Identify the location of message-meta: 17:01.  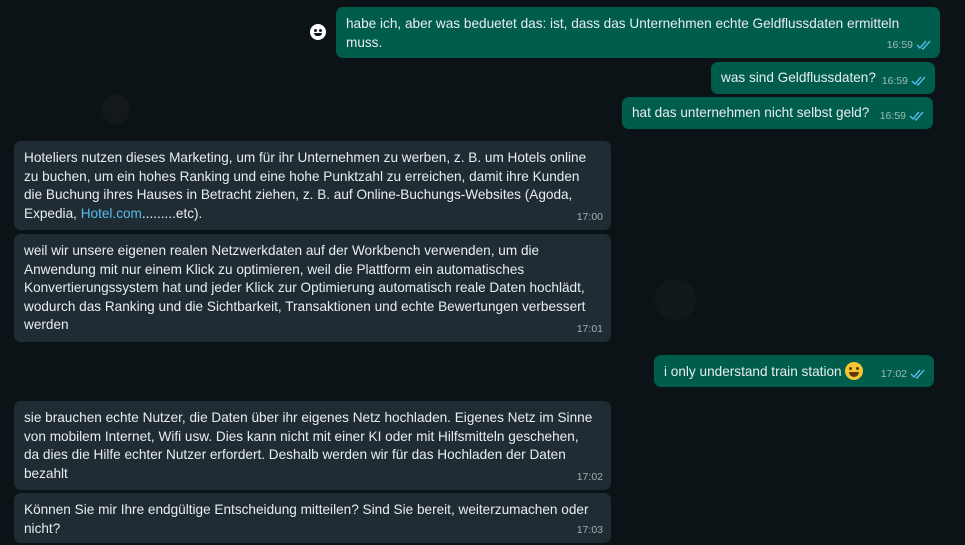
(590, 329).